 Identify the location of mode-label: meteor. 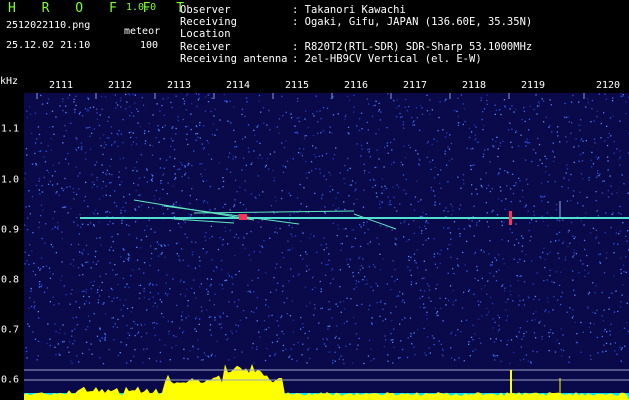
(142, 31).